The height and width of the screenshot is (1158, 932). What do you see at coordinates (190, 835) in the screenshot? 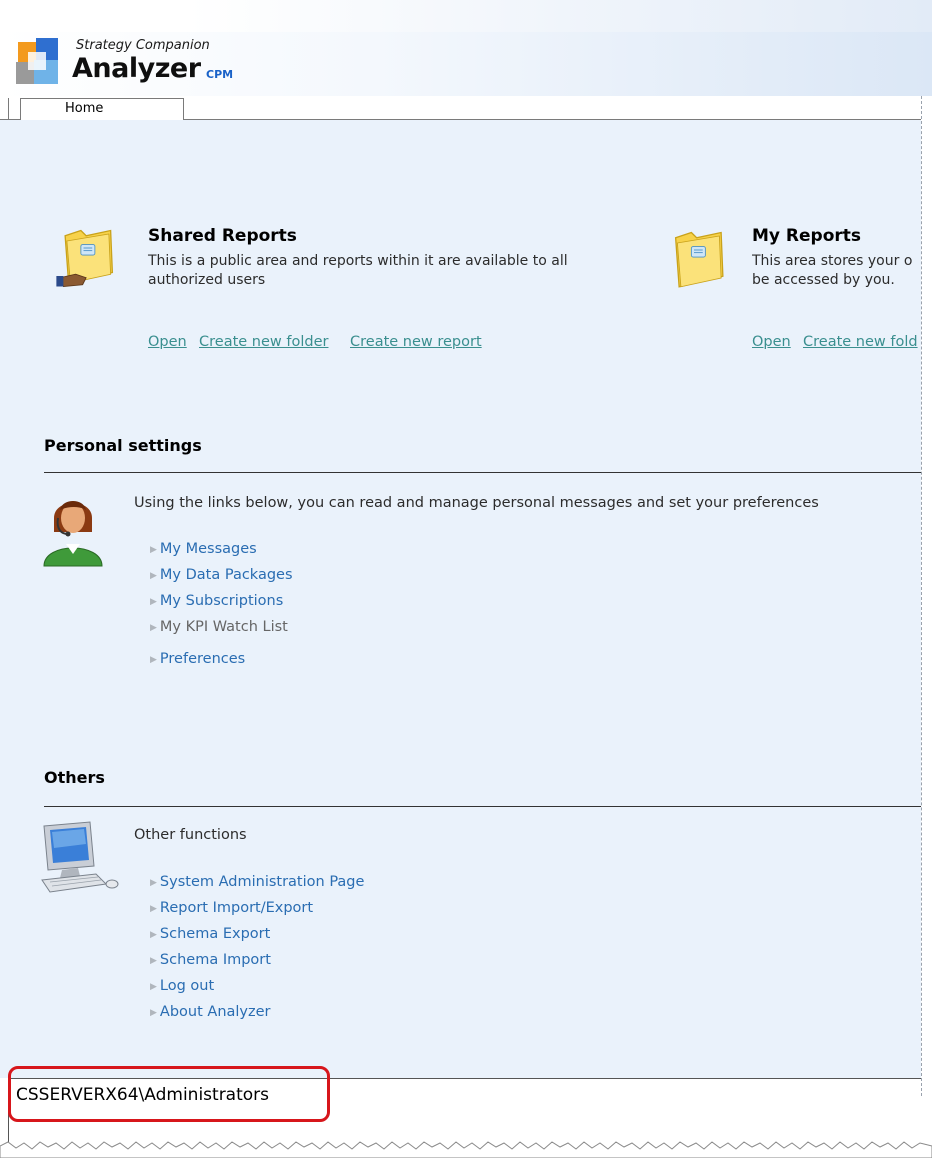
I see `others-intro: Other functions` at bounding box center [190, 835].